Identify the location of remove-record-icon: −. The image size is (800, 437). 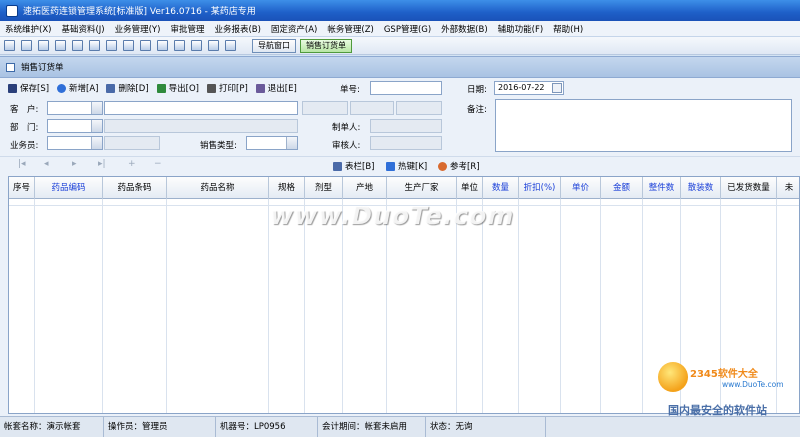
(158, 164).